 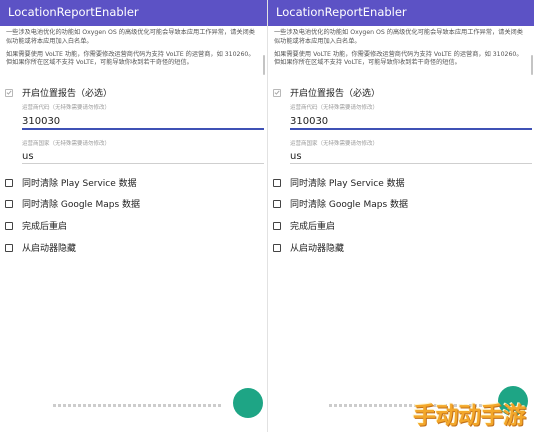 I want to click on watermark-logo: 手动动手游, so click(x=469, y=416).